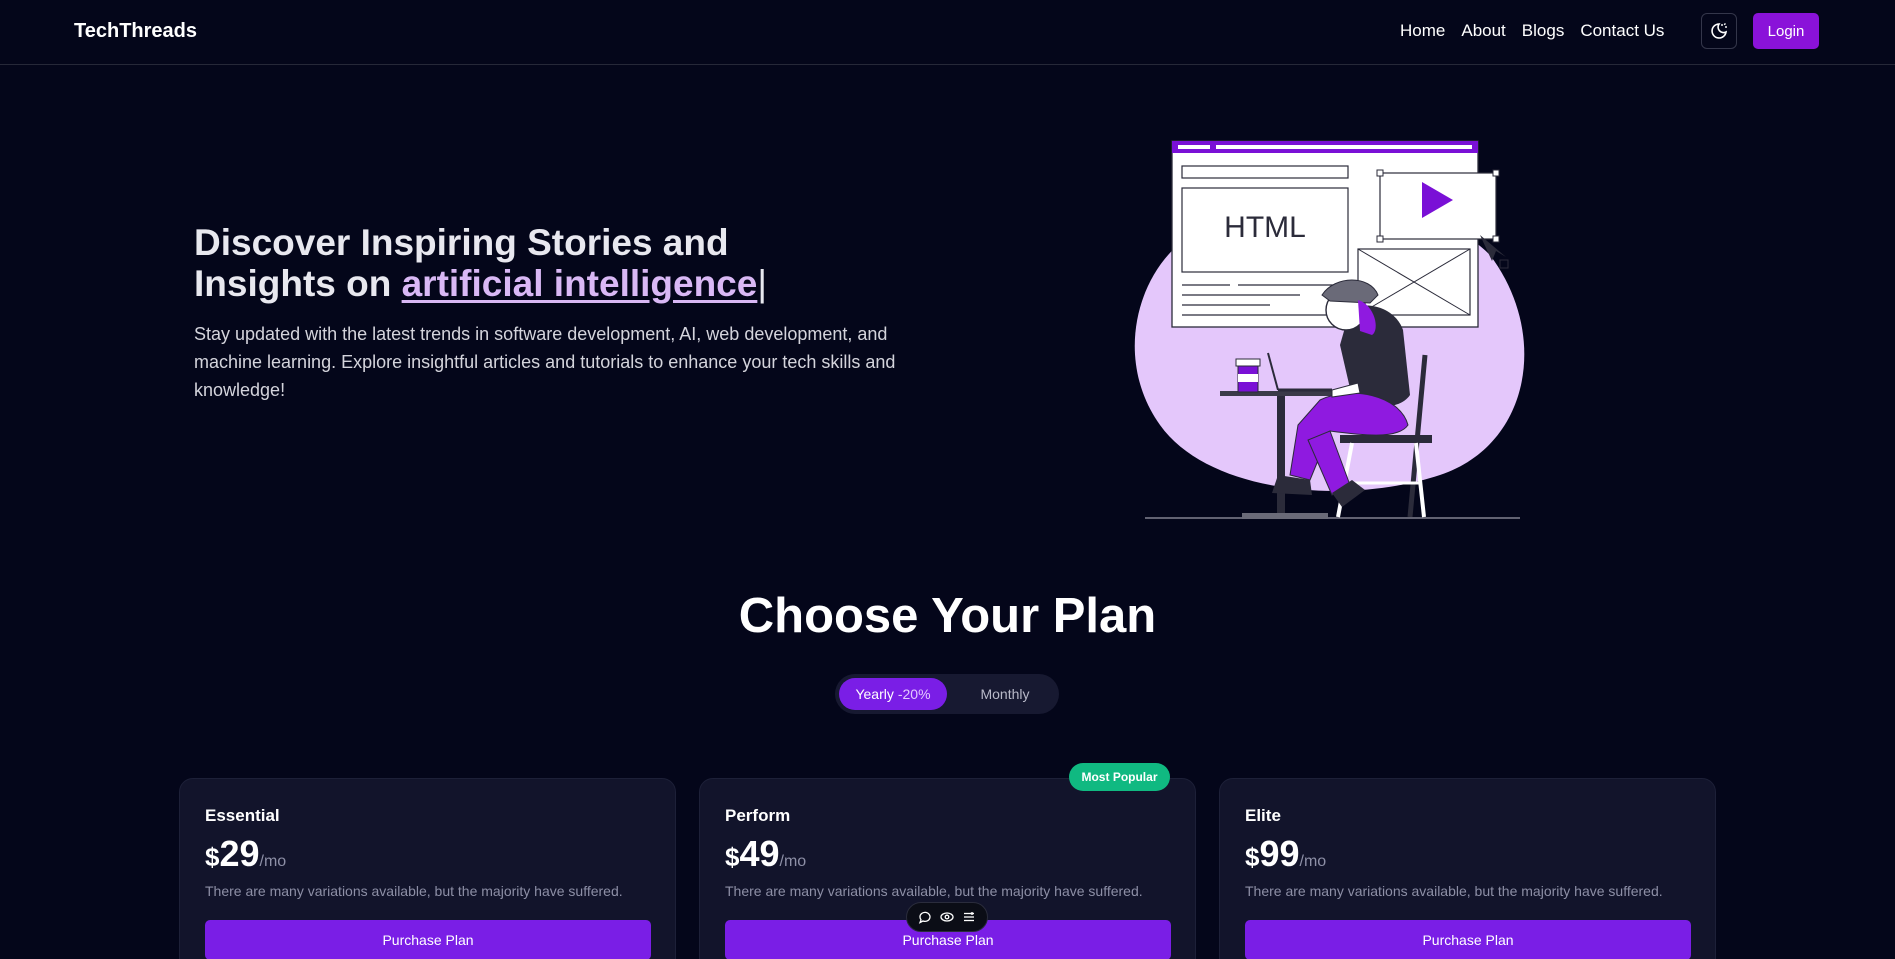  Describe the element at coordinates (1329, 329) in the screenshot. I see `hero-illustration: HTML` at that location.